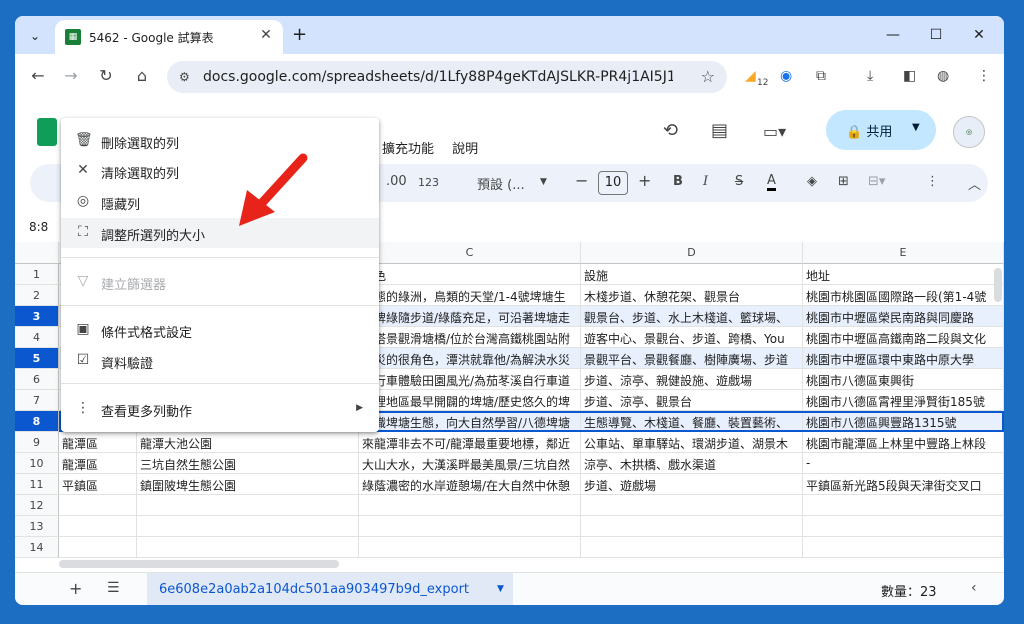  Describe the element at coordinates (220, 330) in the screenshot. I see `menu-item-paint-format: ▣ 條件式格式設定` at that location.